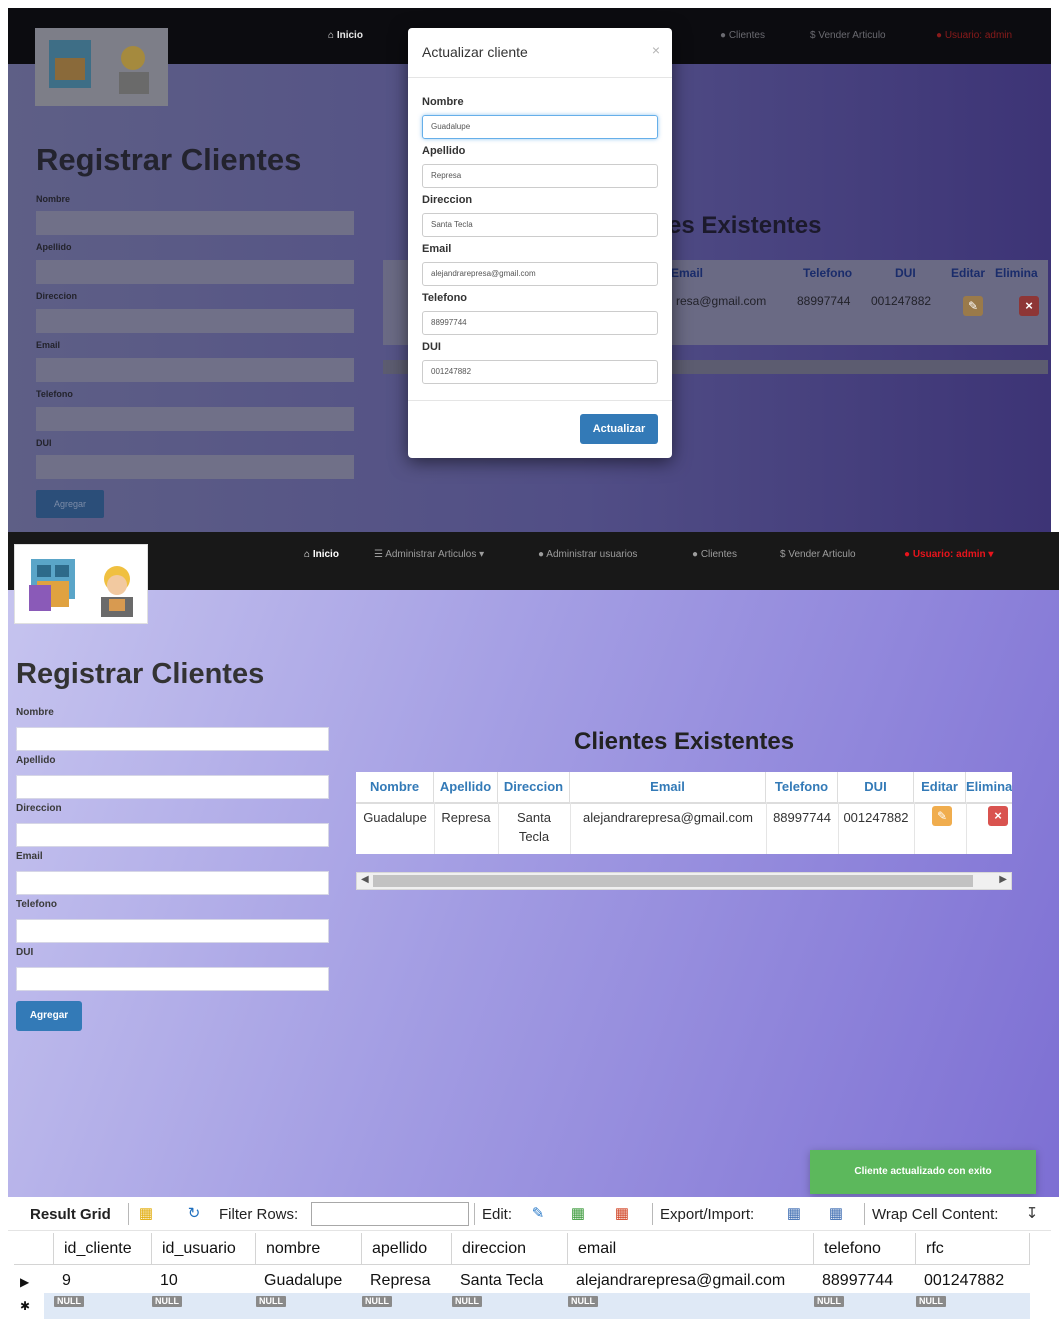  What do you see at coordinates (81, 584) in the screenshot?
I see `logo` at bounding box center [81, 584].